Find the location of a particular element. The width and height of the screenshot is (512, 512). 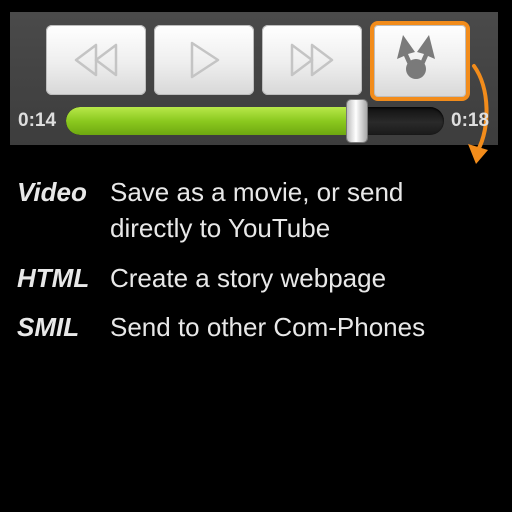

seek-bar-track is located at coordinates (255, 121).